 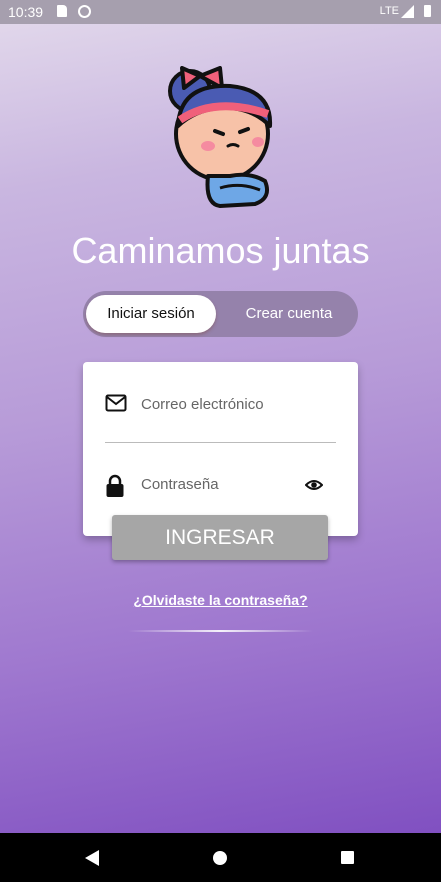 I want to click on recents-icon, so click(x=347, y=857).